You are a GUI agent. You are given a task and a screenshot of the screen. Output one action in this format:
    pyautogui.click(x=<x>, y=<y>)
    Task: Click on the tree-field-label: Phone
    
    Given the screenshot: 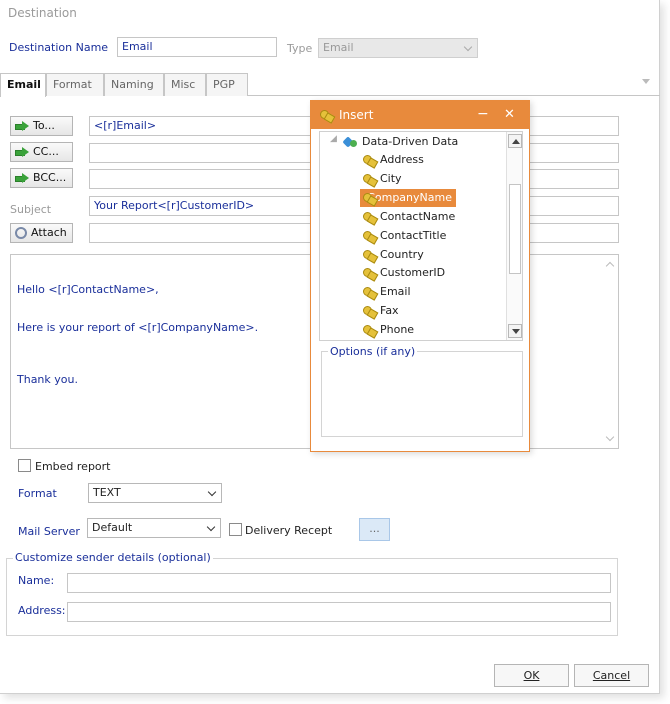 What is the action you would take?
    pyautogui.click(x=397, y=329)
    